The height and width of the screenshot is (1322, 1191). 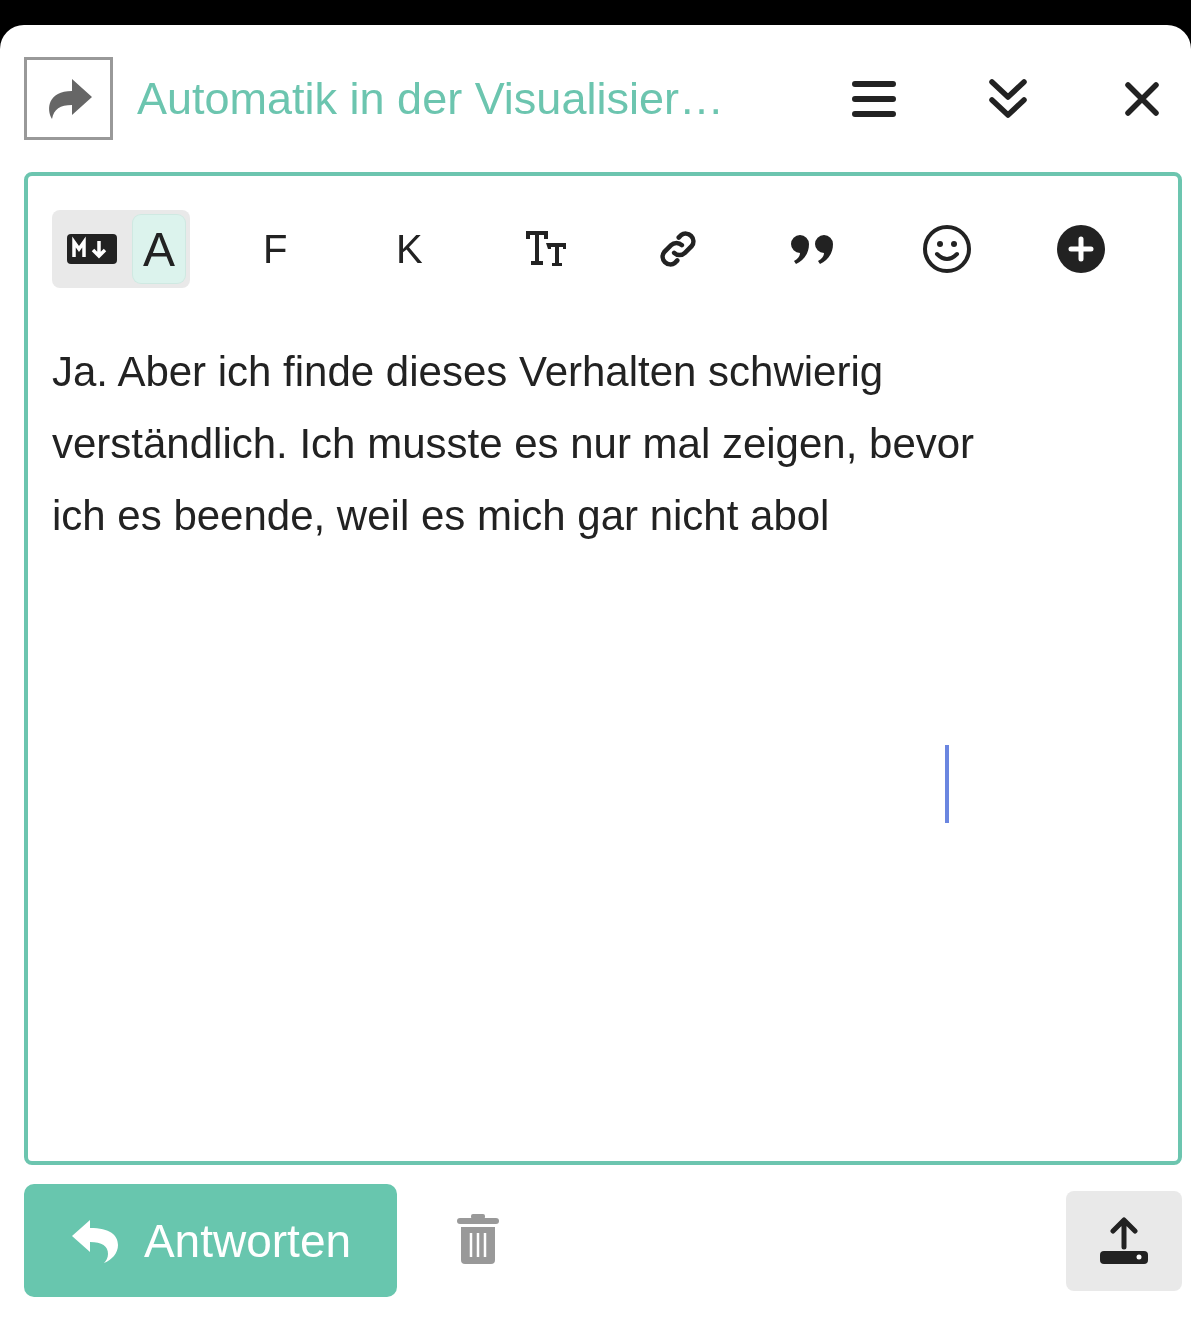 What do you see at coordinates (409, 249) in the screenshot?
I see `format-button: K` at bounding box center [409, 249].